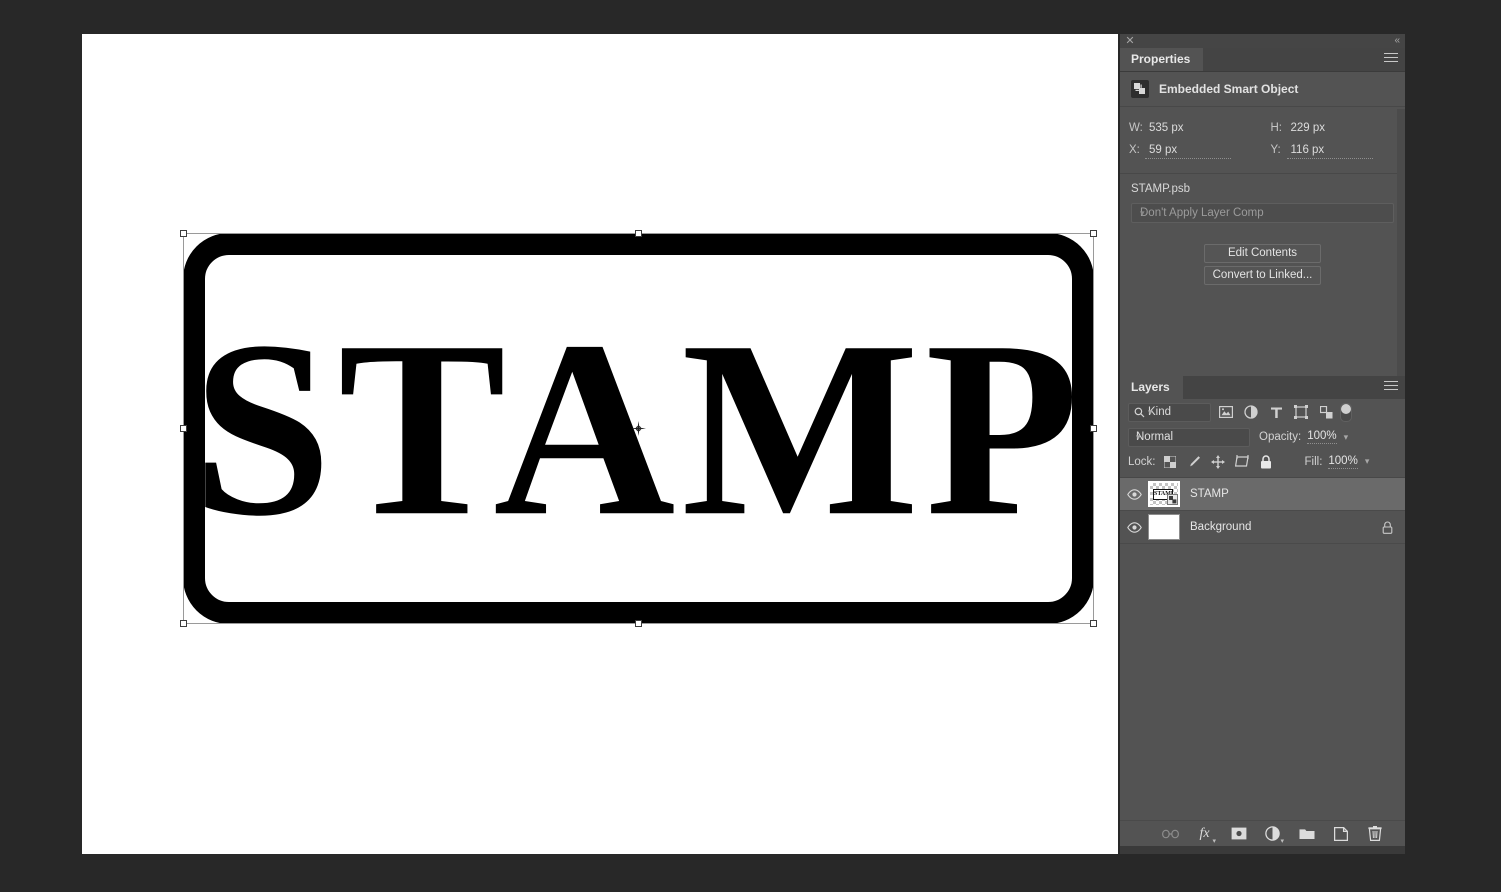 The image size is (1501, 892). What do you see at coordinates (1340, 833) in the screenshot?
I see `new-layer-icon` at bounding box center [1340, 833].